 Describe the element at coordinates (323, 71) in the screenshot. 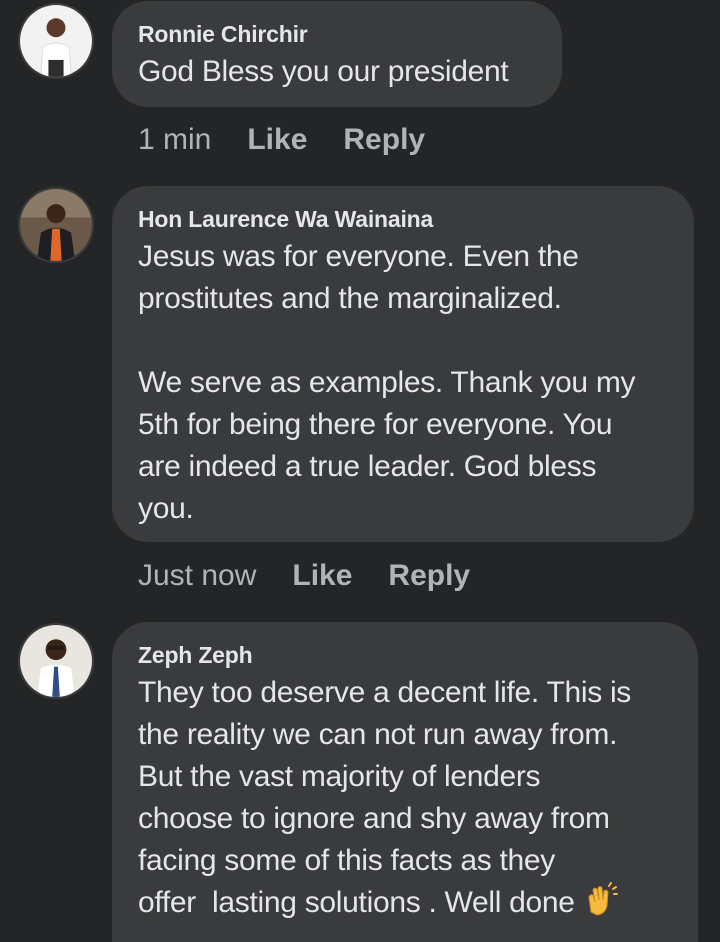

I see `comment-text: God Bless you our president` at that location.